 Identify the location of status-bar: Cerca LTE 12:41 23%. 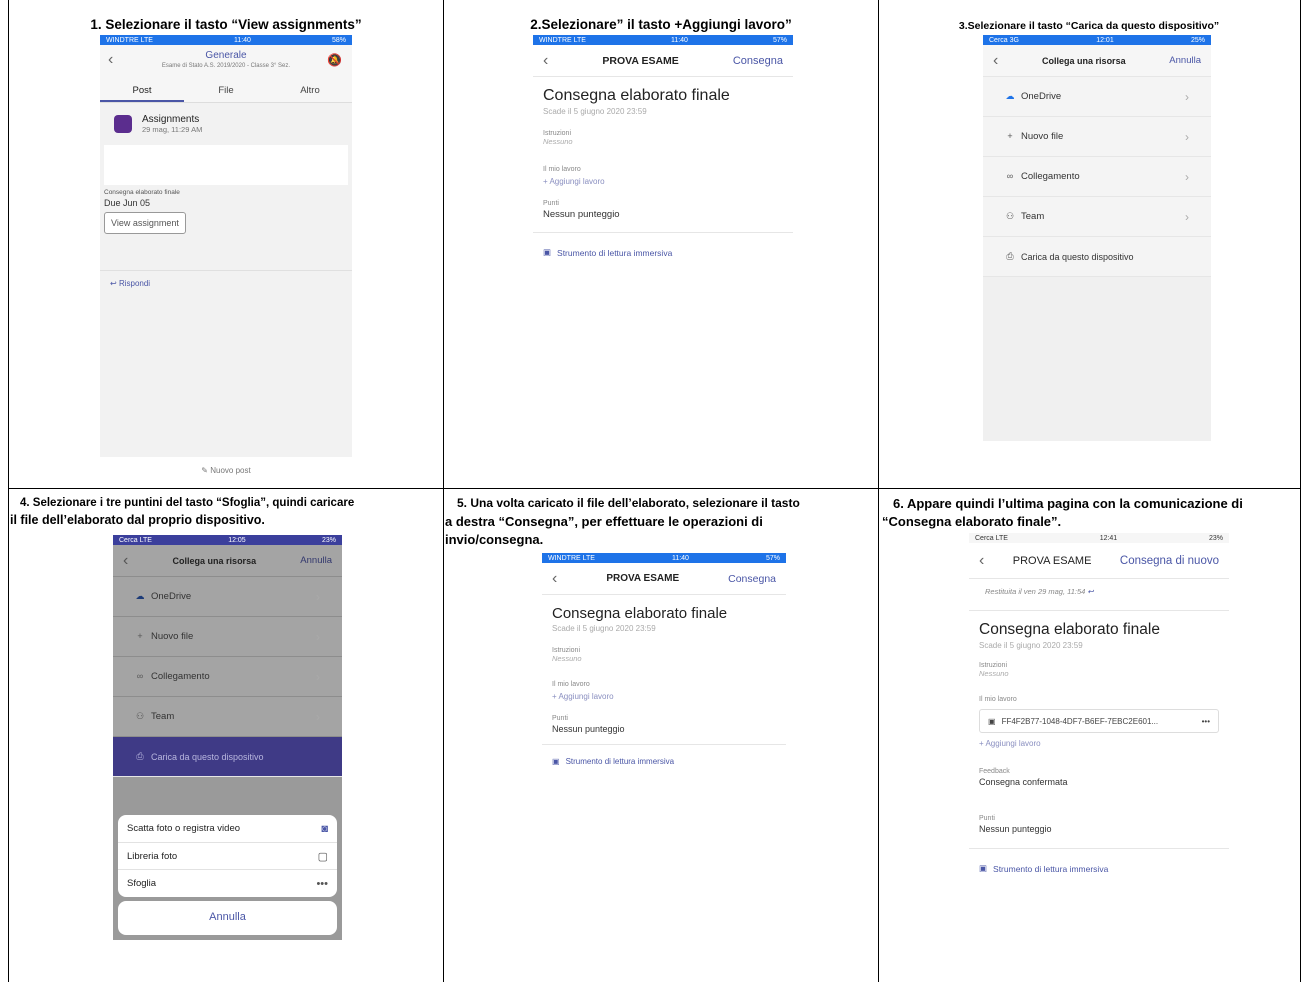
(1099, 538).